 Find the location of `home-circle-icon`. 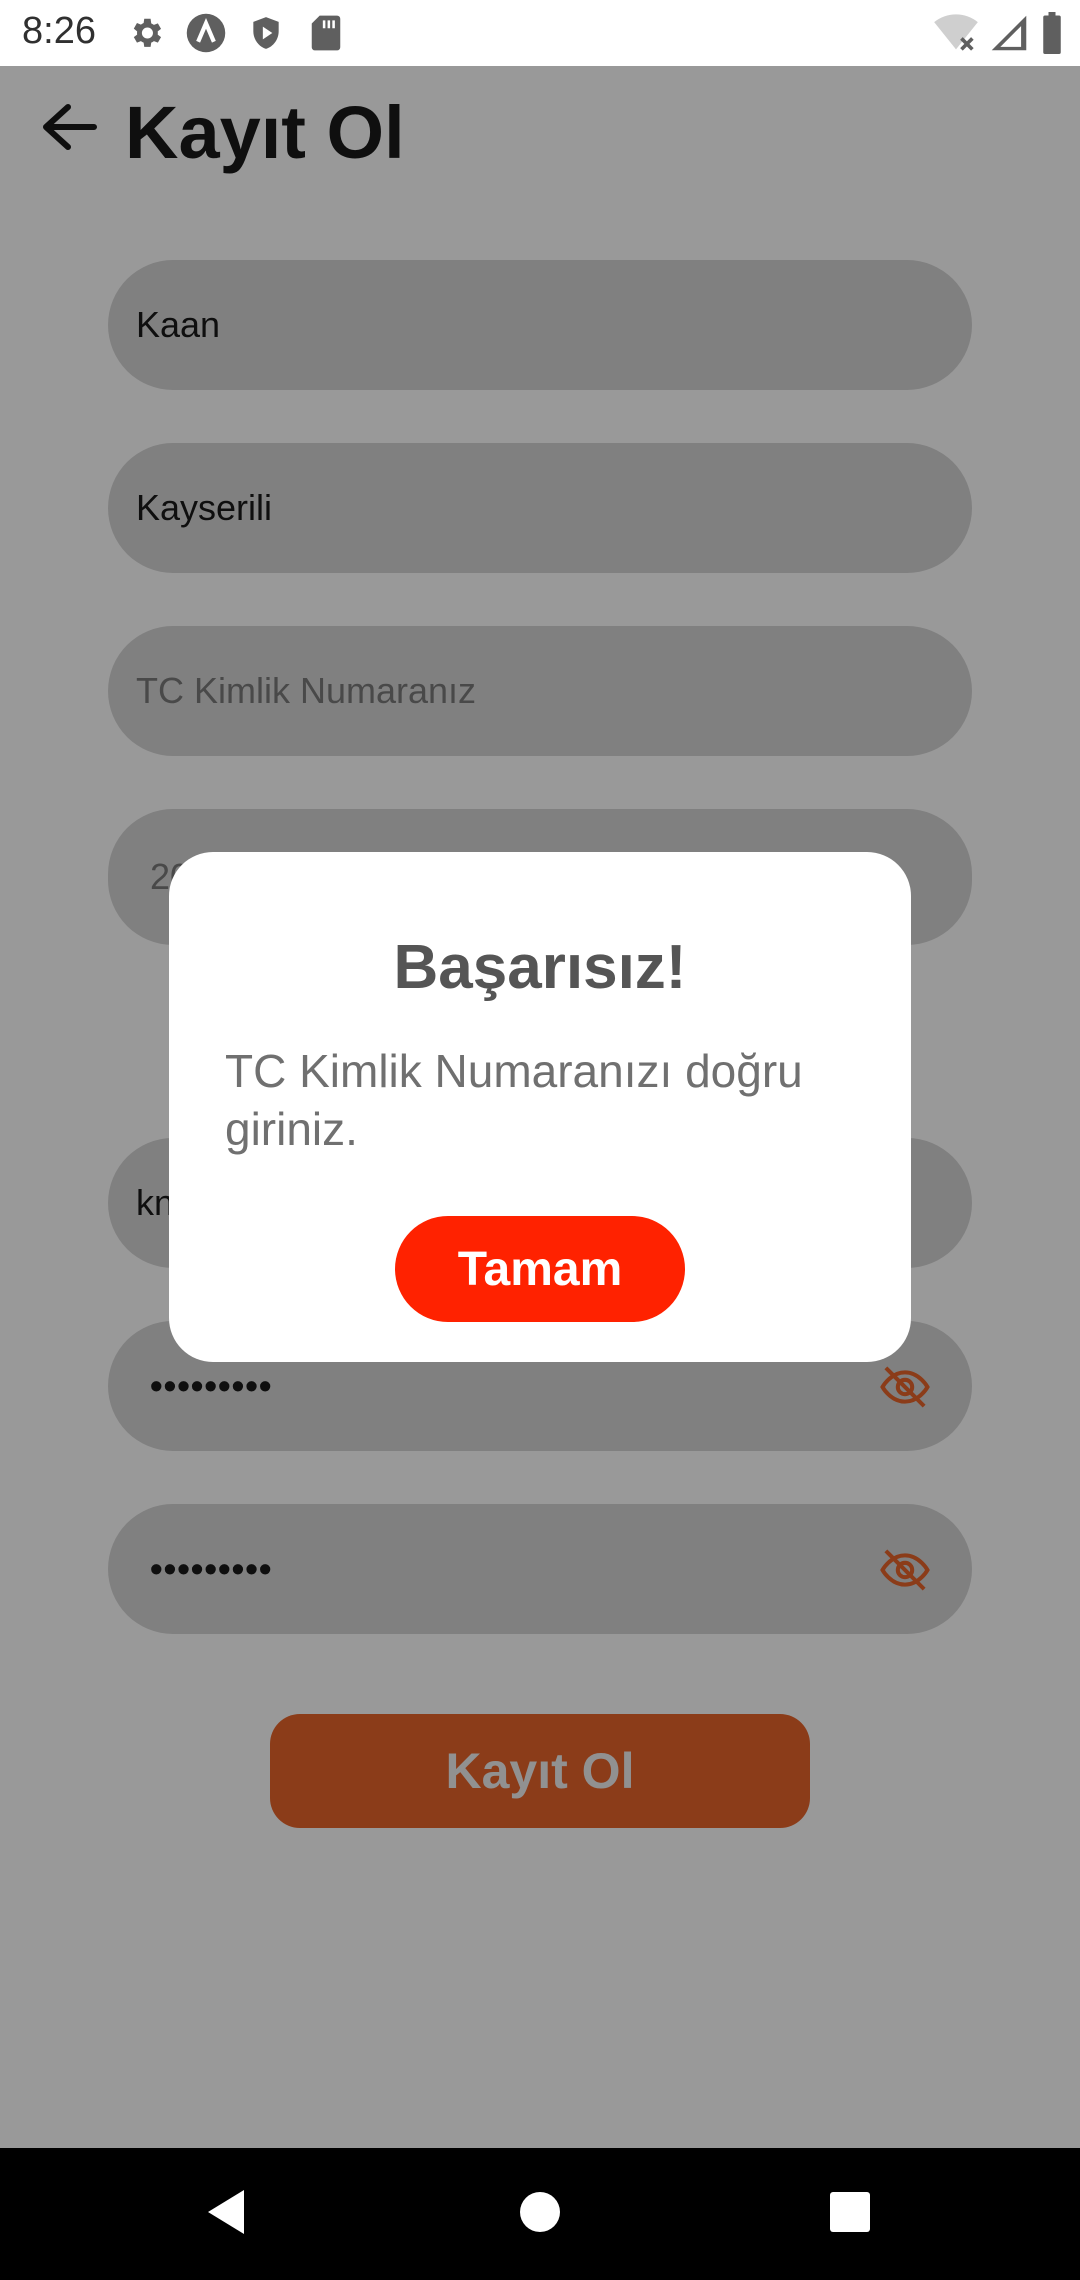

home-circle-icon is located at coordinates (540, 2214).